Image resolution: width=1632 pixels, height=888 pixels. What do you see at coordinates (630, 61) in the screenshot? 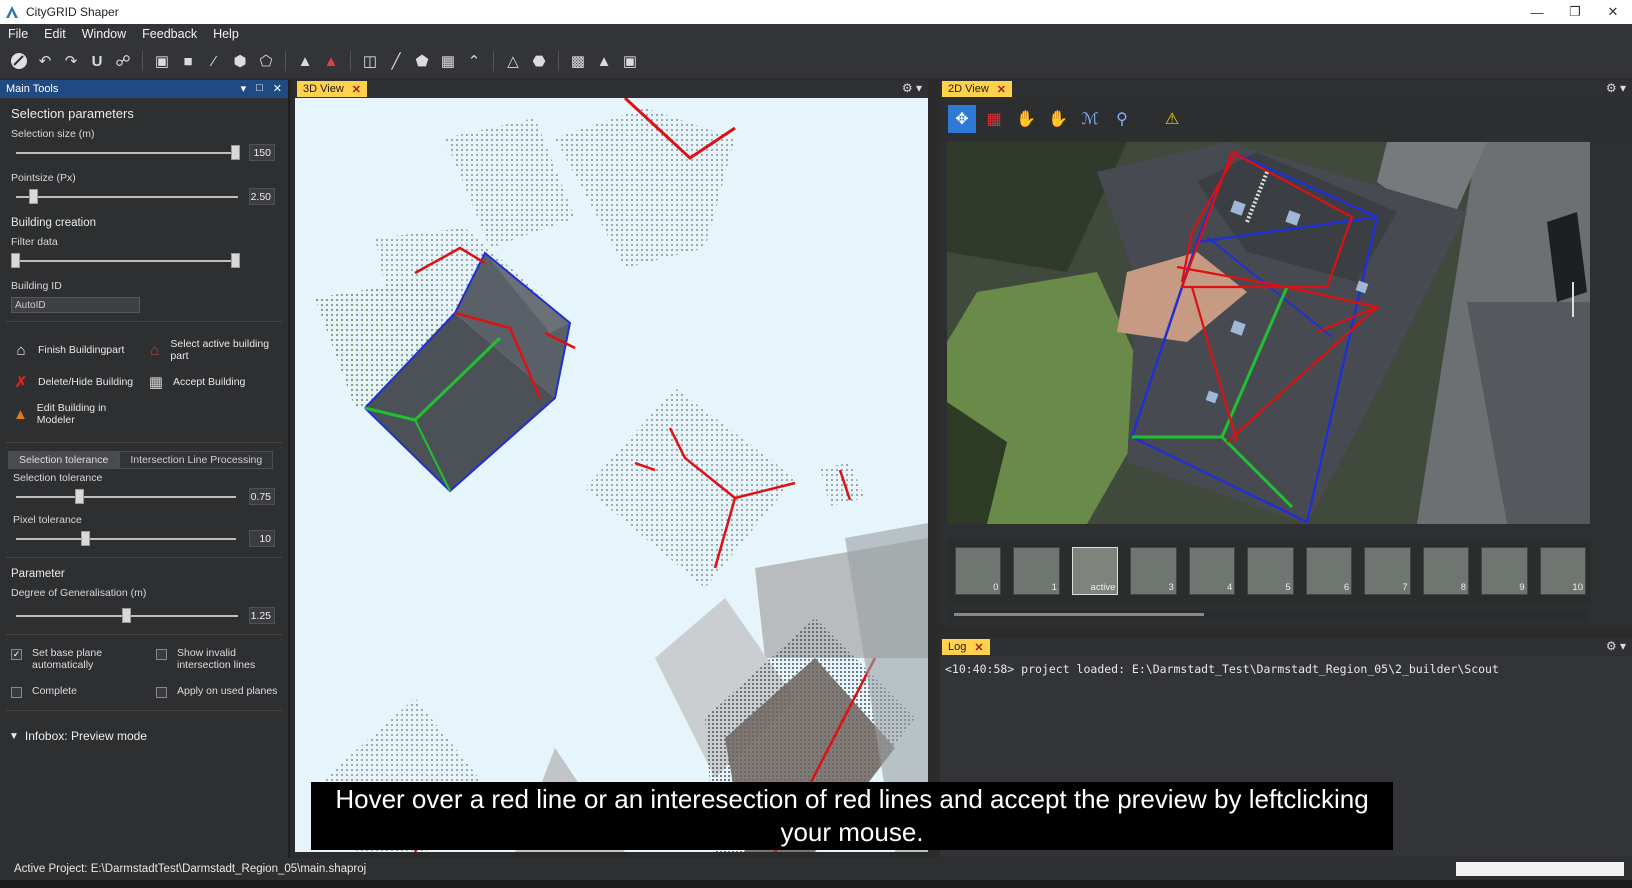
I see `image-icon: ▣` at bounding box center [630, 61].